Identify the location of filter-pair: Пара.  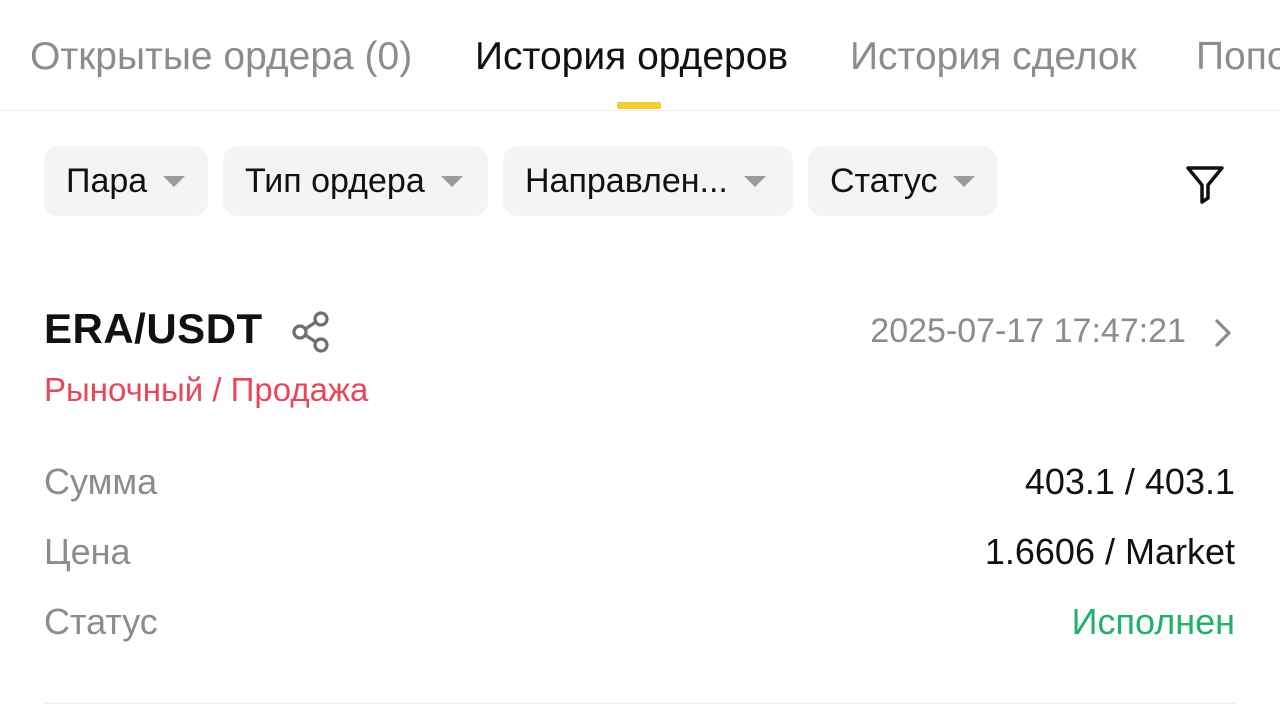
(126, 181).